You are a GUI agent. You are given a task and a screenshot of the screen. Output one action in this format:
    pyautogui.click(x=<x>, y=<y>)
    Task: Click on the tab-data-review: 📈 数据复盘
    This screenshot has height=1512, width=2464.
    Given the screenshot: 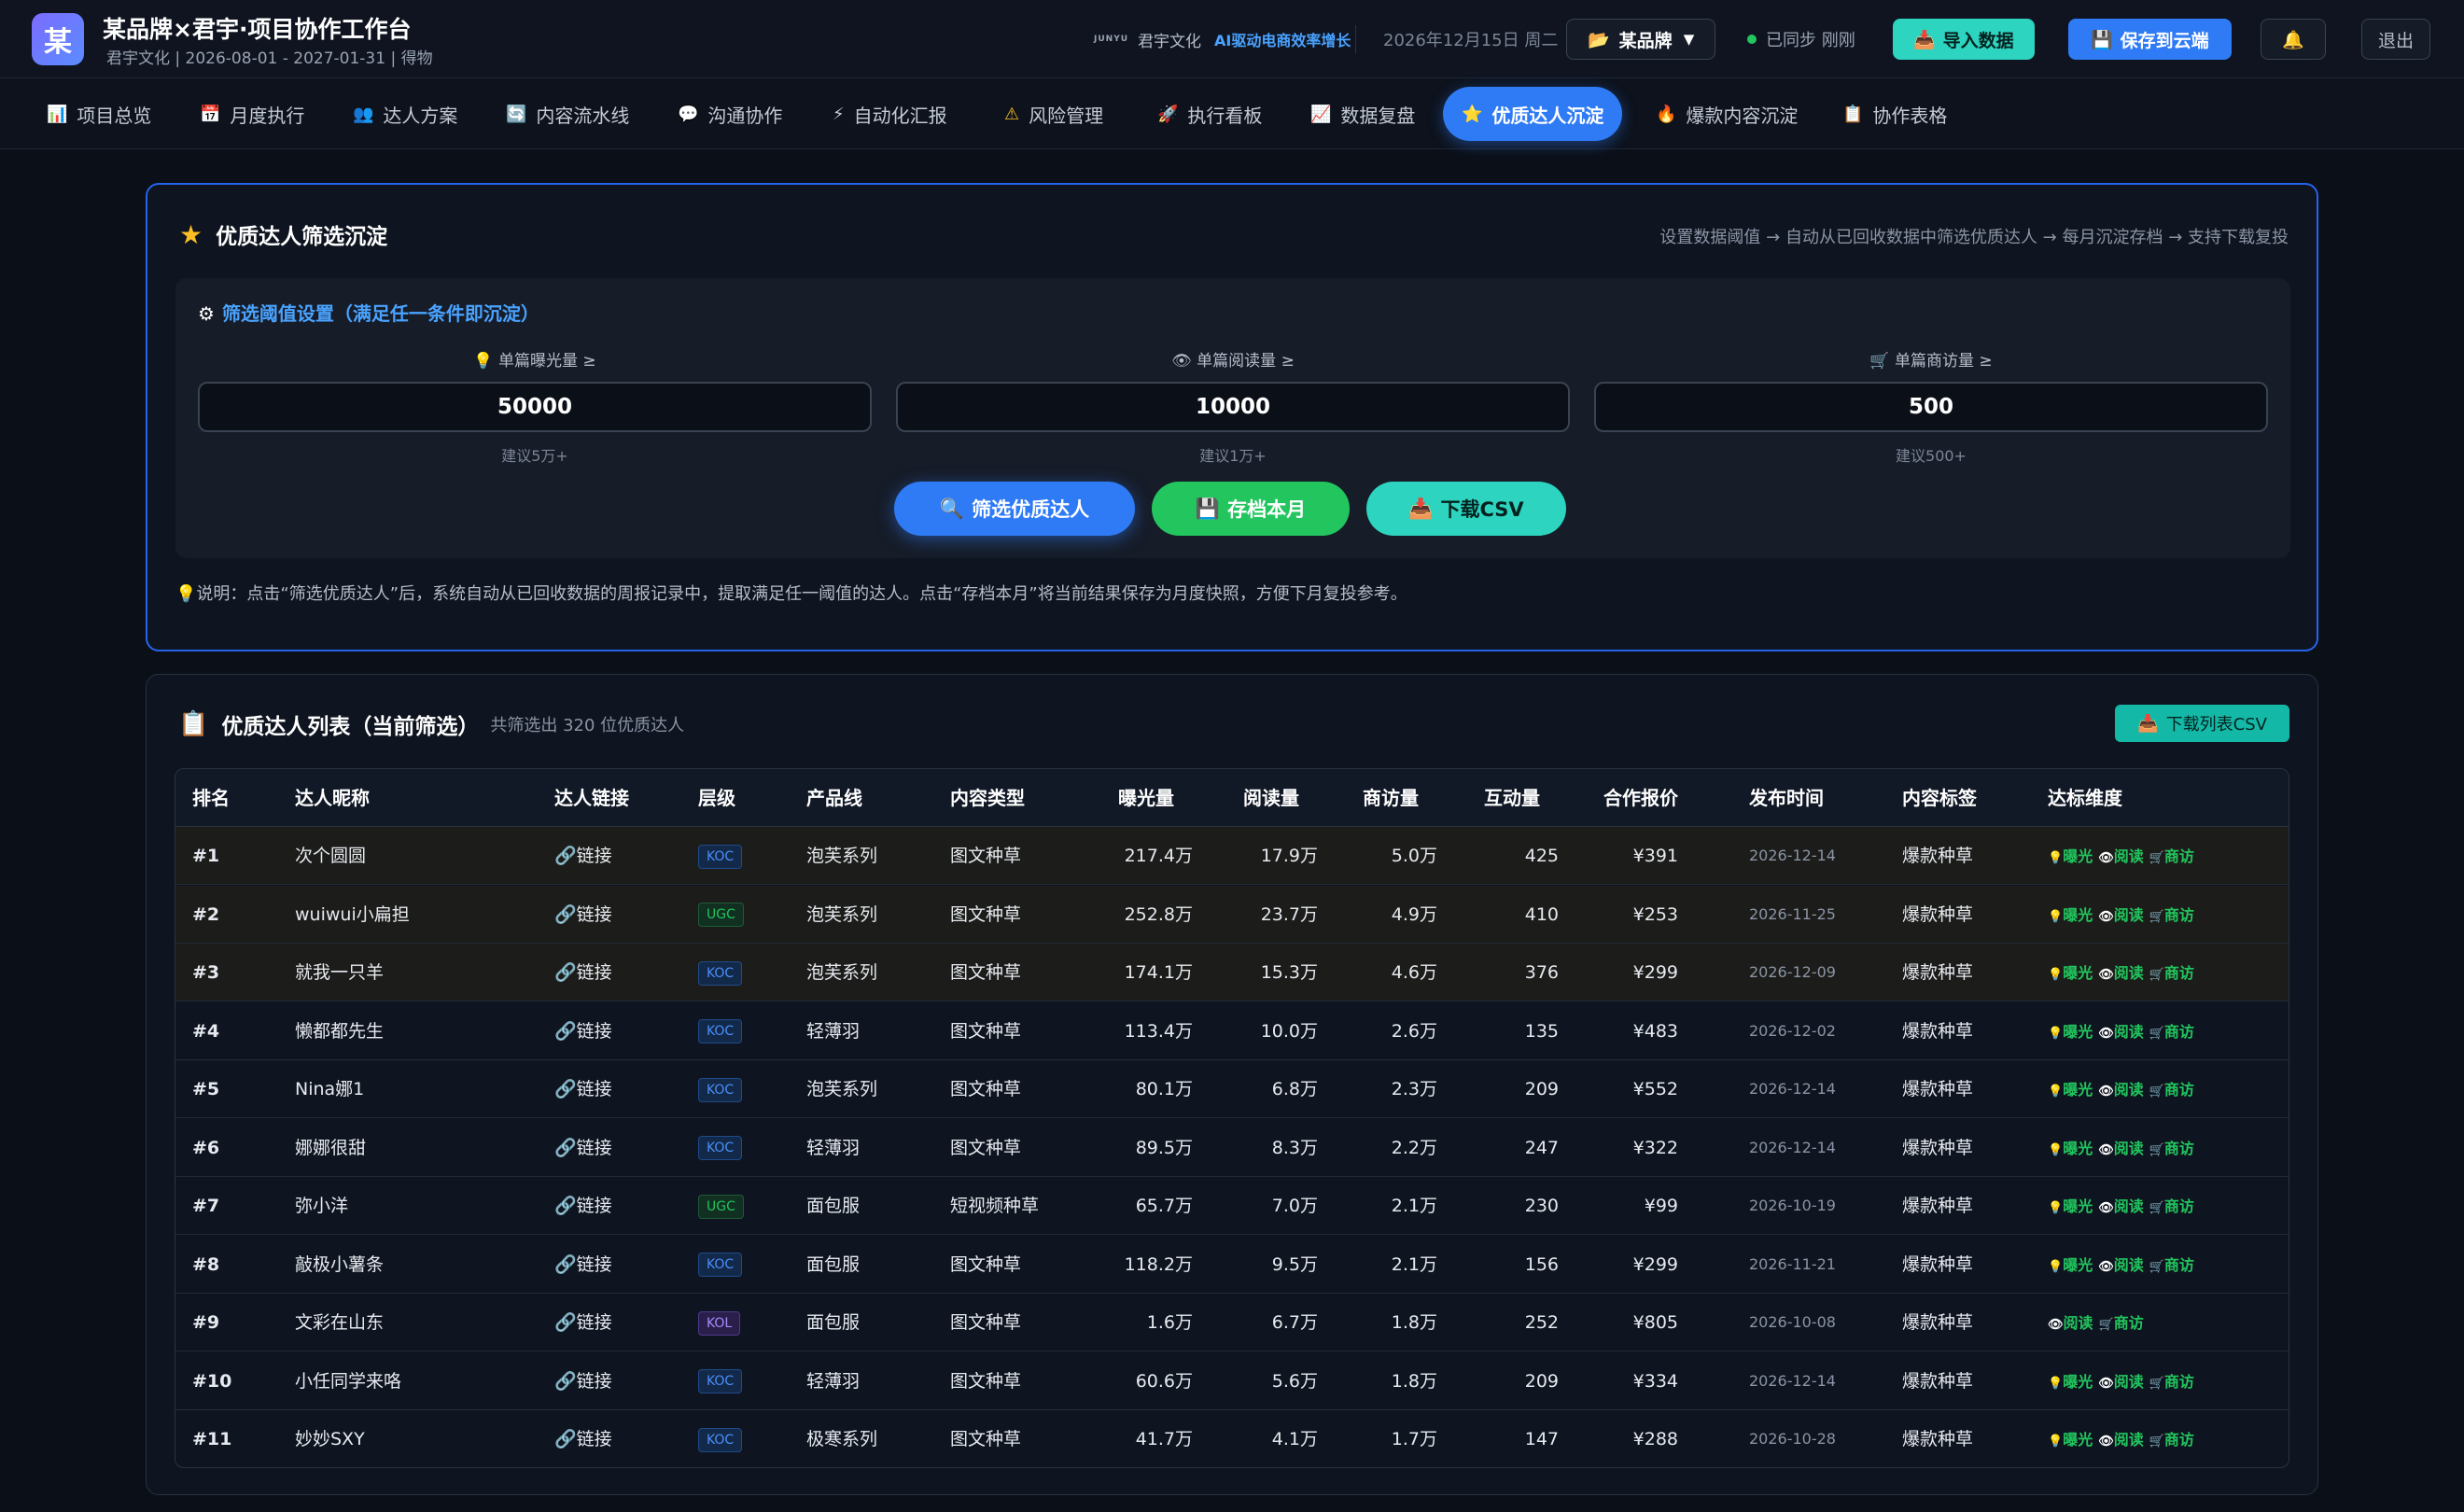 What is the action you would take?
    pyautogui.click(x=1363, y=114)
    